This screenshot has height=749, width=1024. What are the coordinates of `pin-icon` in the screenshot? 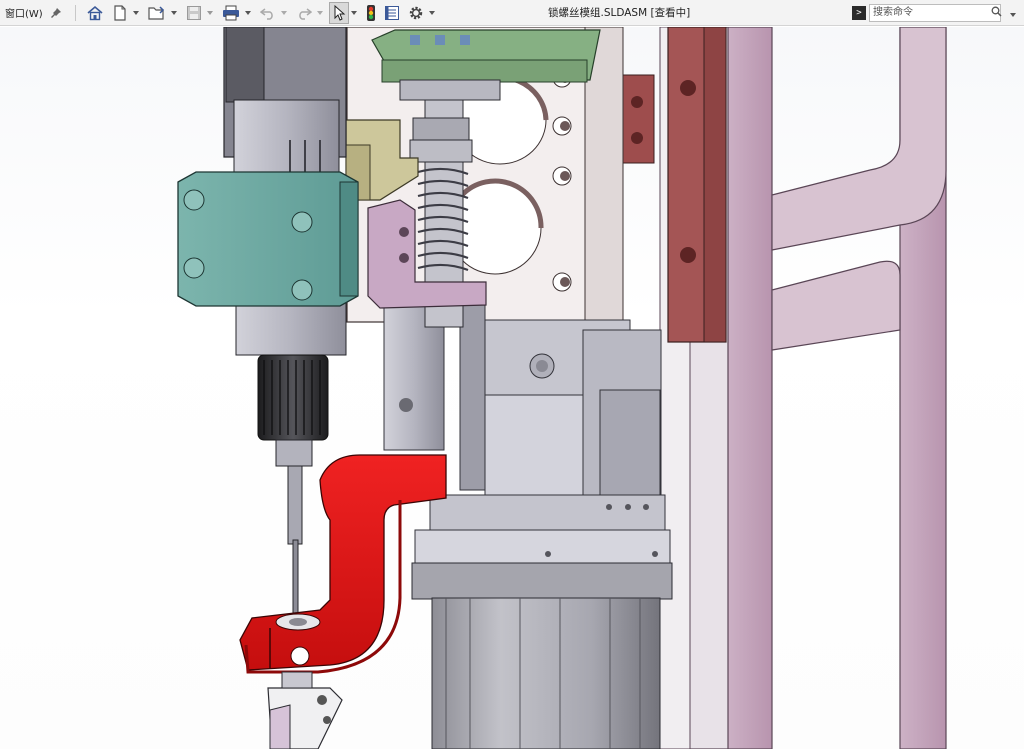 It's located at (56, 13).